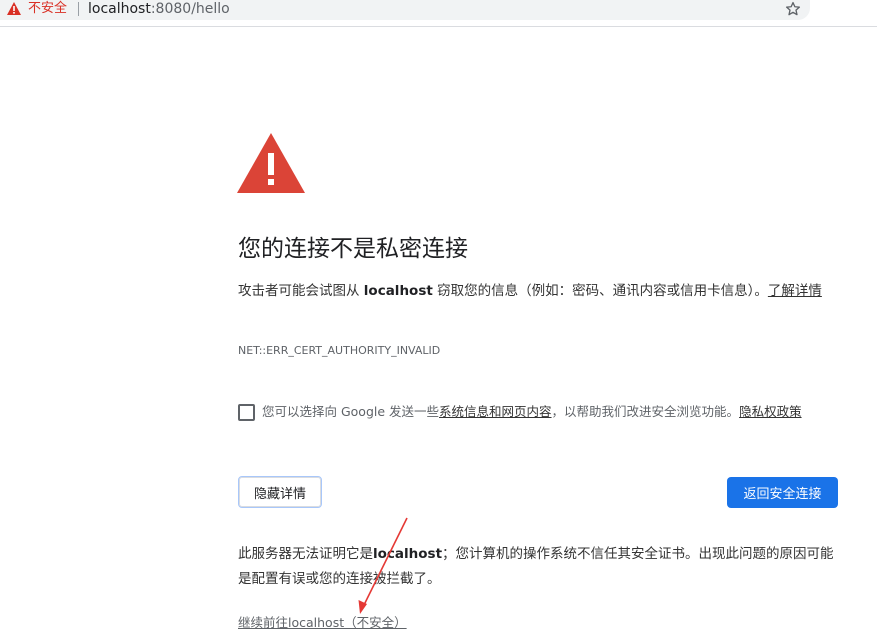  What do you see at coordinates (495, 411) in the screenshot?
I see `system-info-link: 系统信息和网页内容` at bounding box center [495, 411].